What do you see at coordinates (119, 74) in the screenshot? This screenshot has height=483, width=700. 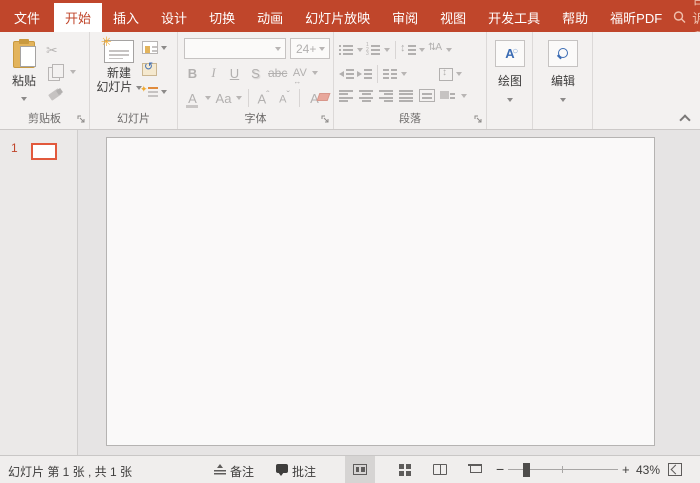 I see `new-slide-button: 新建 幻灯片` at bounding box center [119, 74].